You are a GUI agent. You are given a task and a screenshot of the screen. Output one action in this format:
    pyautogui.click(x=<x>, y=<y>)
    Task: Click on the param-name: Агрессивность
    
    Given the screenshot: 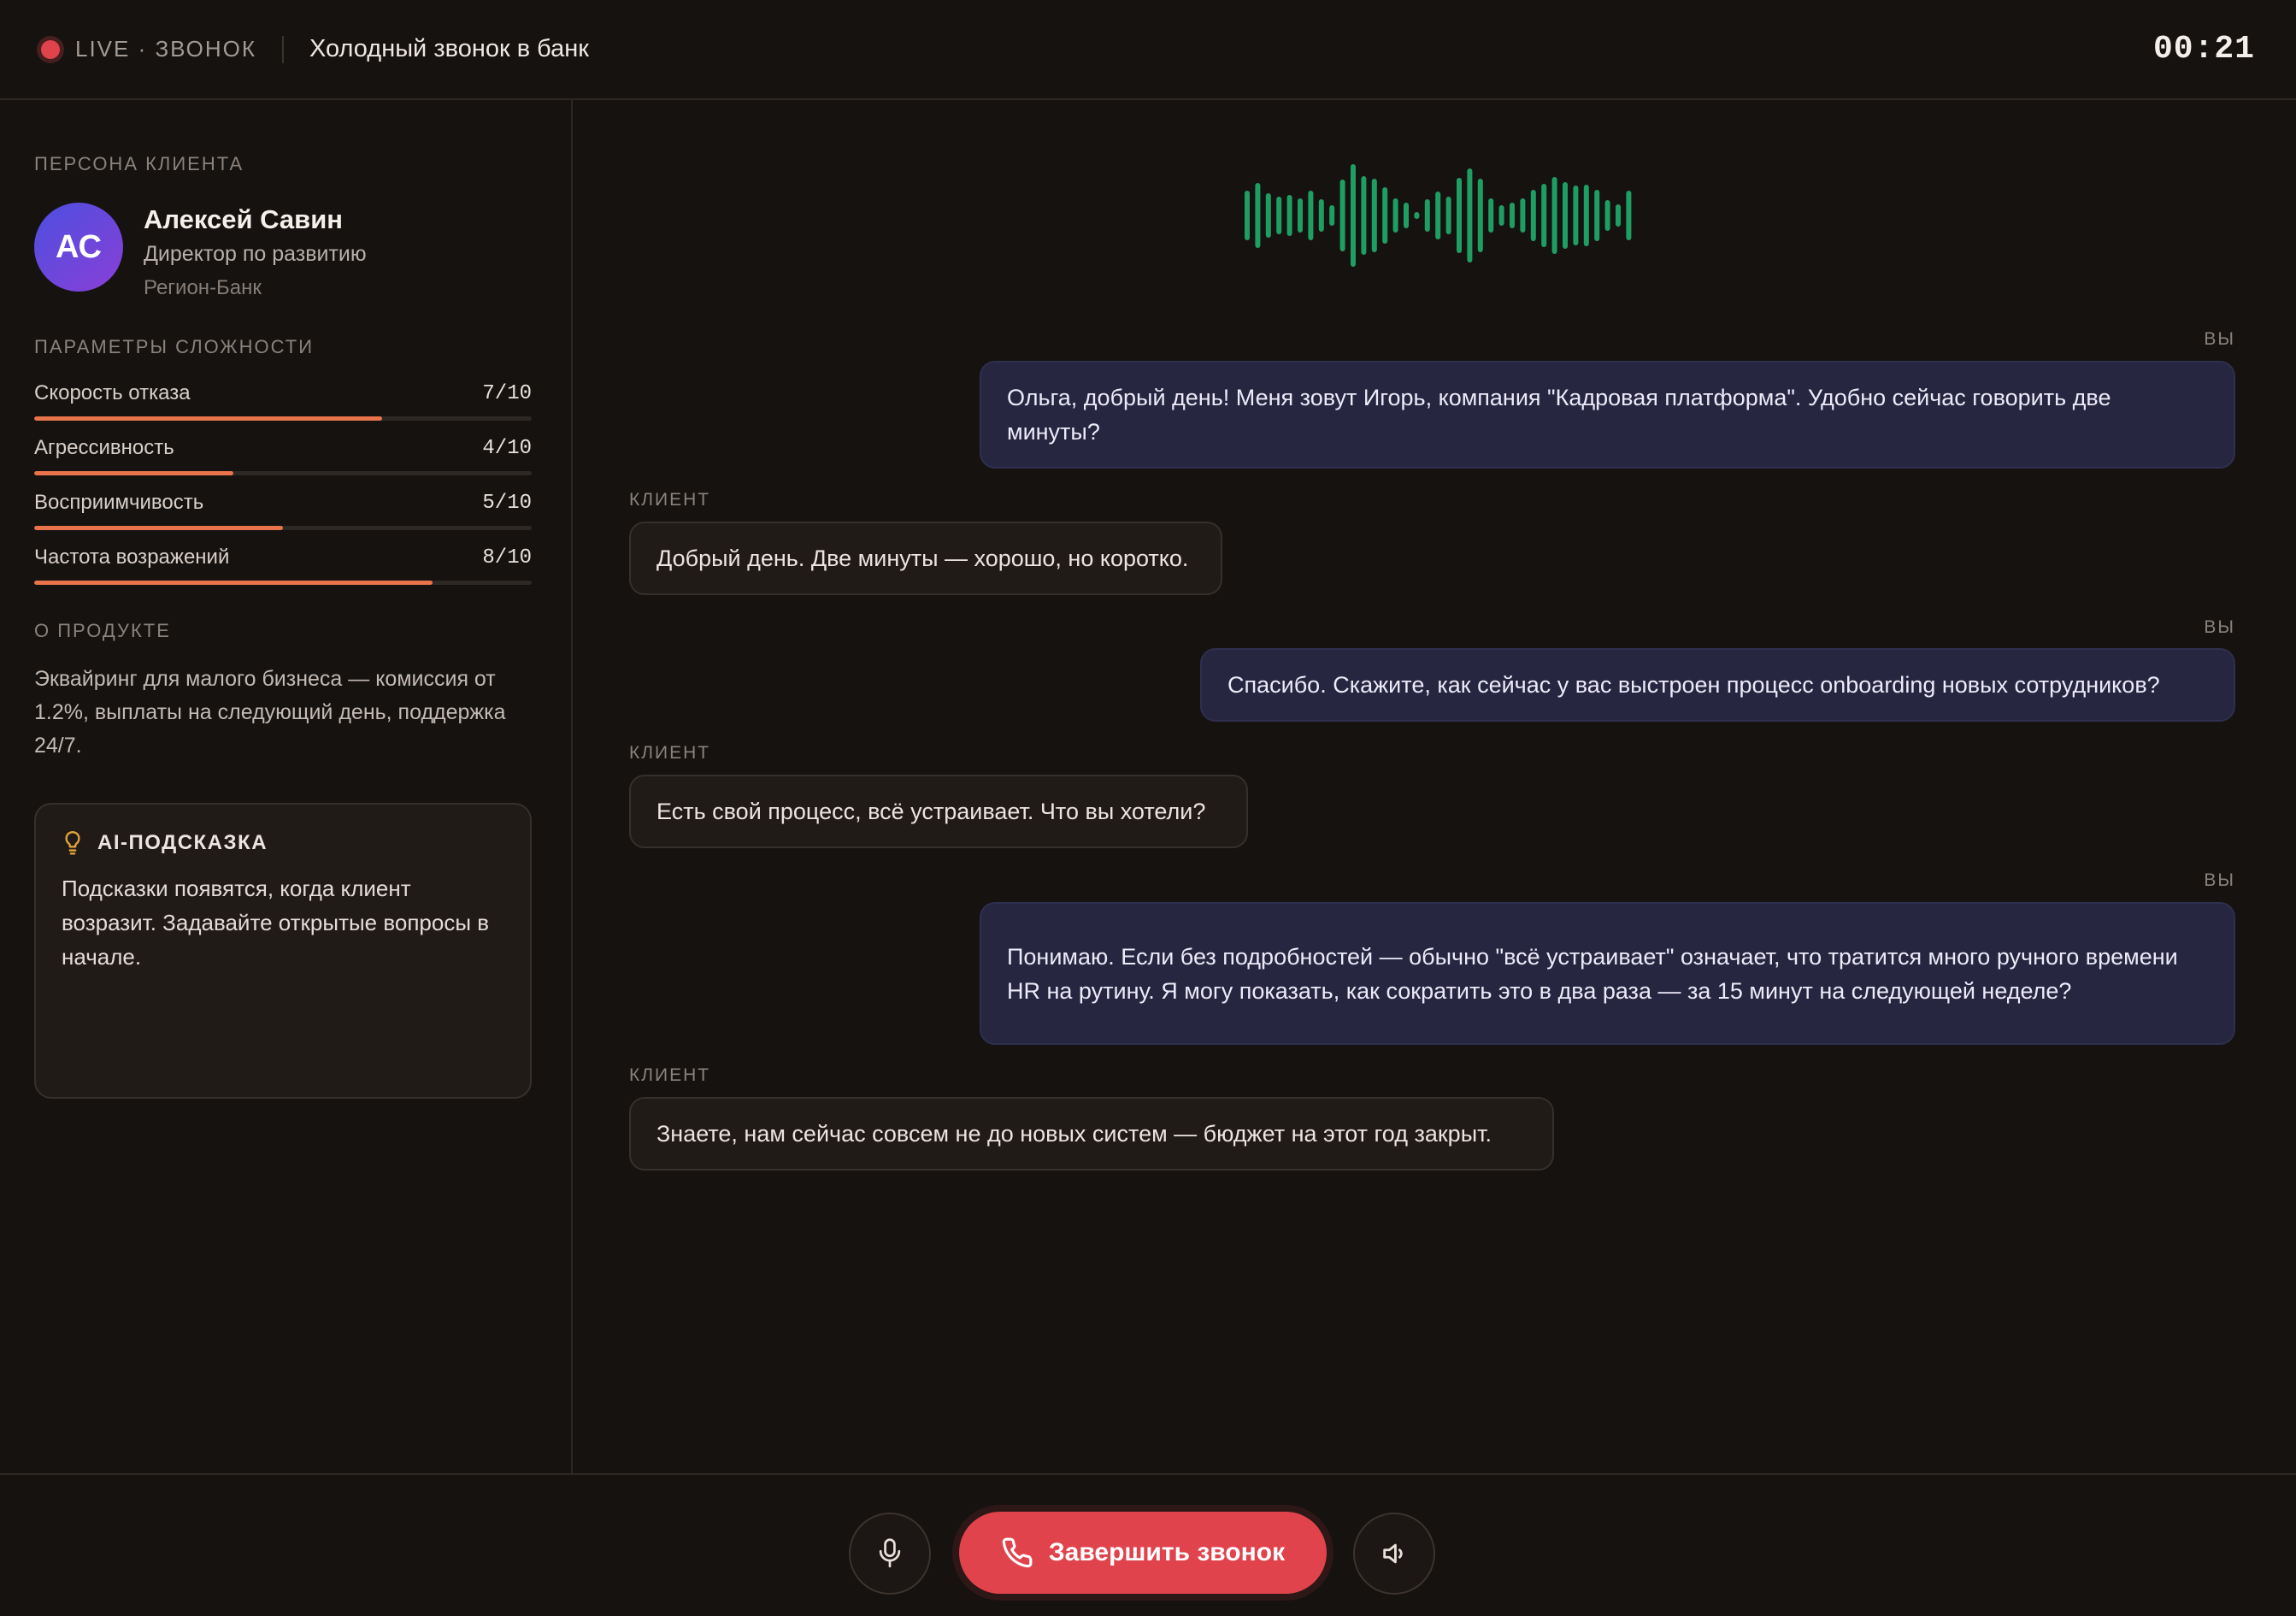 What is the action you would take?
    pyautogui.click(x=104, y=447)
    